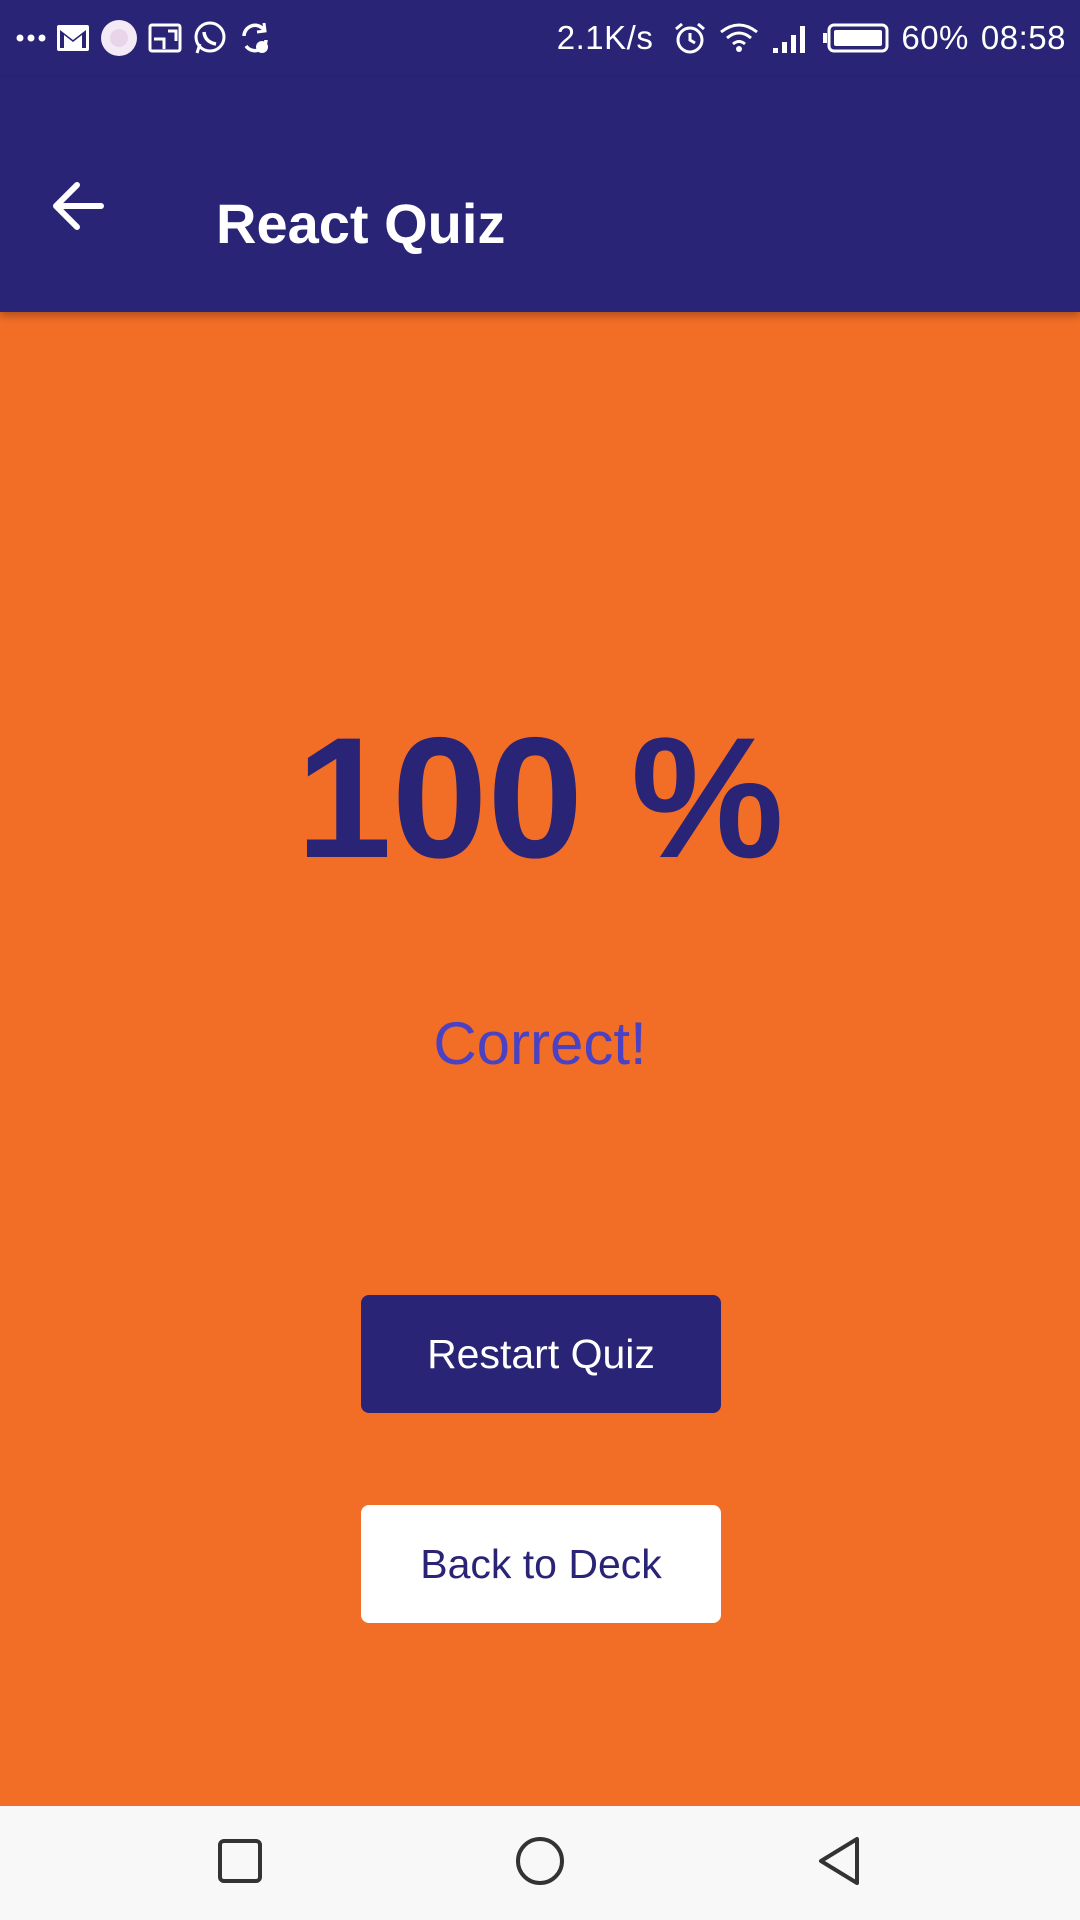  Describe the element at coordinates (690, 38) in the screenshot. I see `alarm-icon` at that location.